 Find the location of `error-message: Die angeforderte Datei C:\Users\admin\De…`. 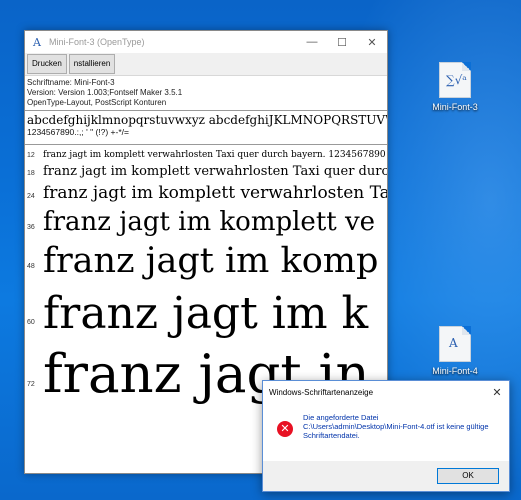

error-message: Die angeforderte Datei C:\Users\admin\De… is located at coordinates (396, 435).